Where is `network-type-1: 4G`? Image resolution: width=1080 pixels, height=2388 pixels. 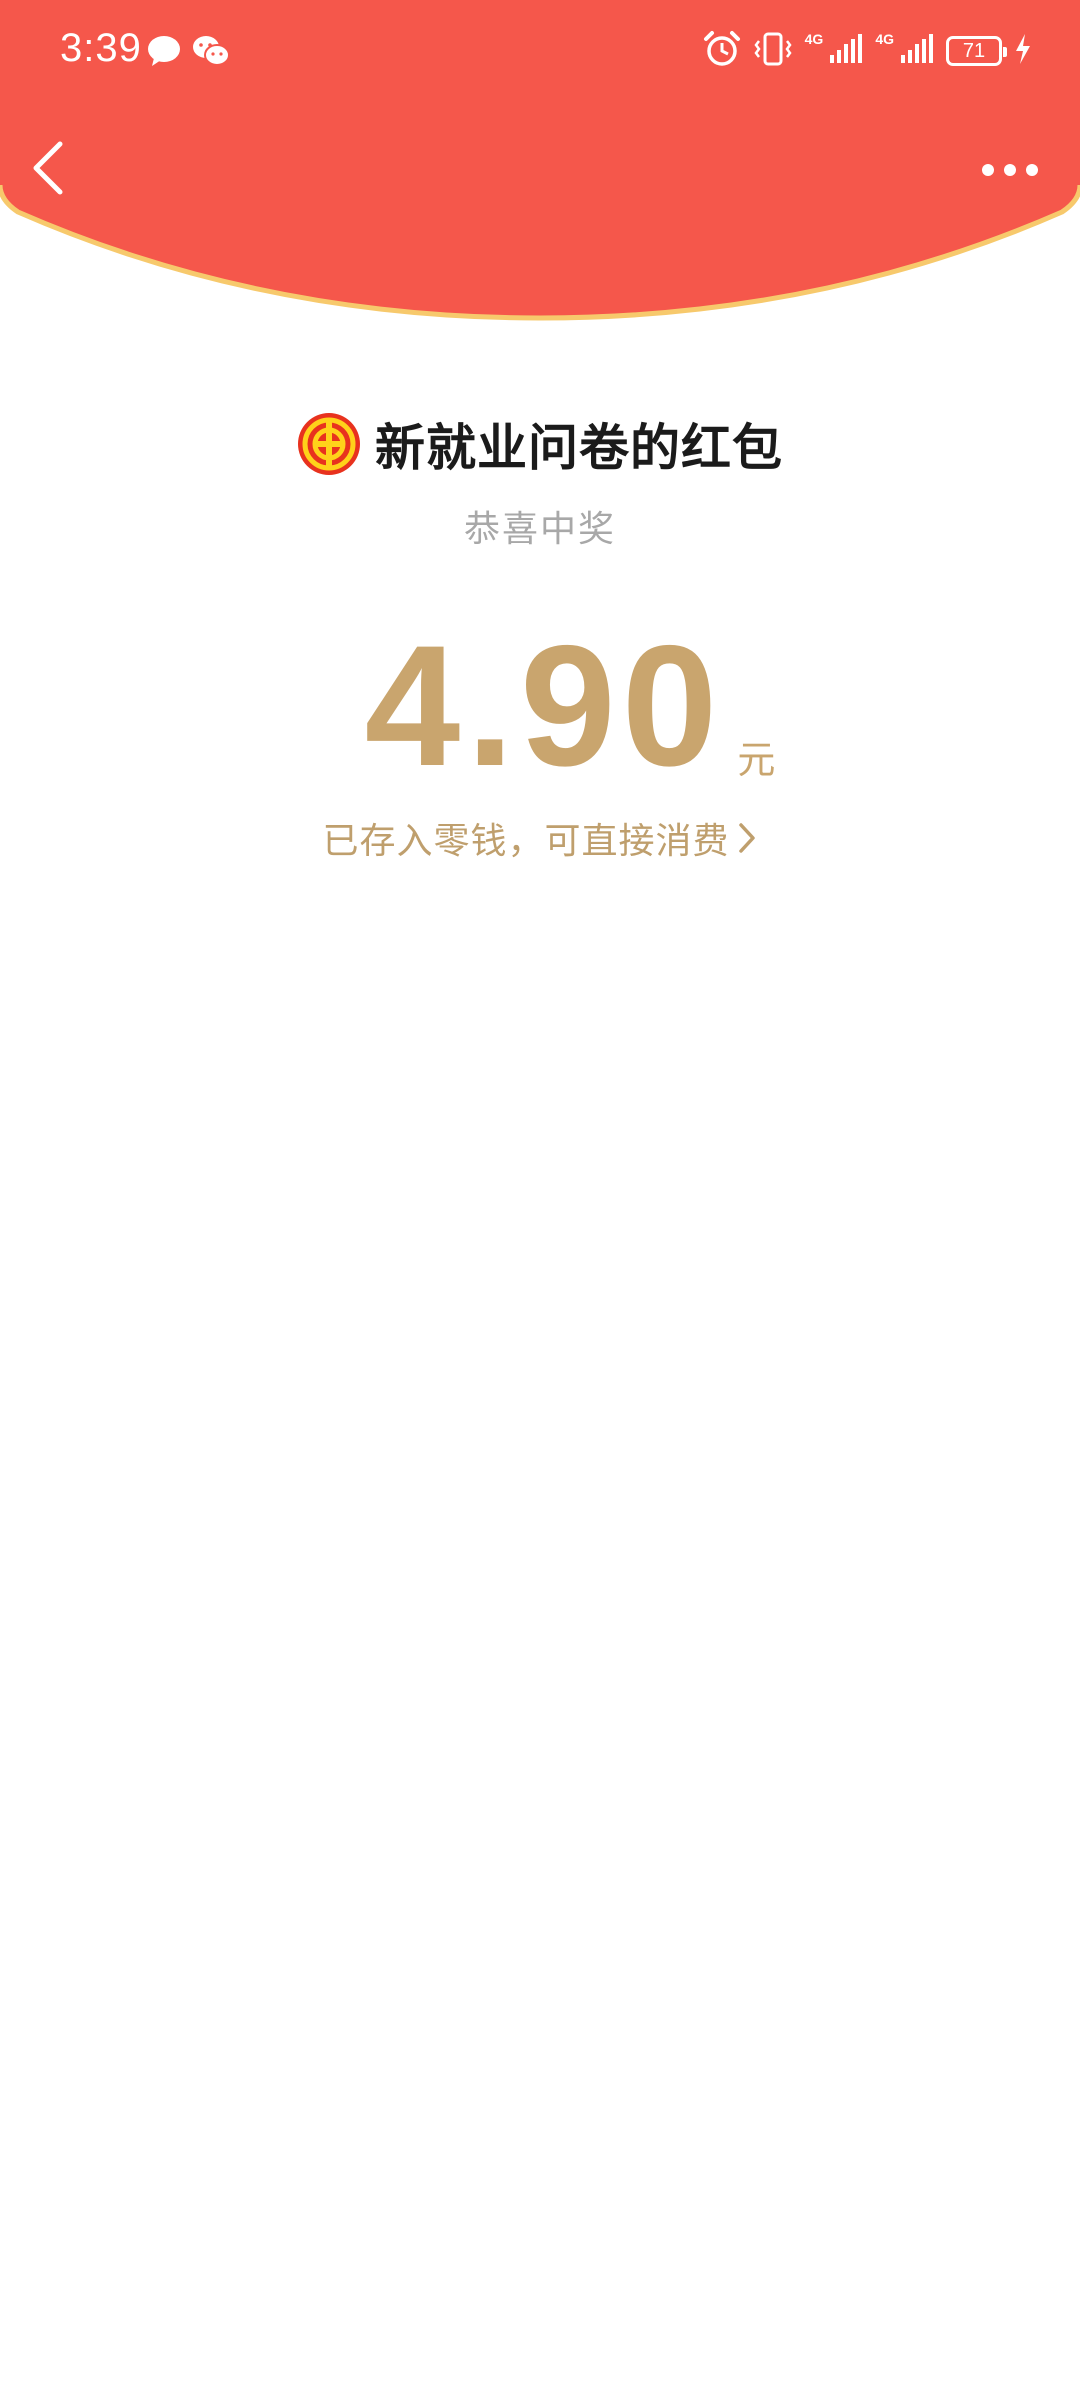
network-type-1: 4G is located at coordinates (814, 39).